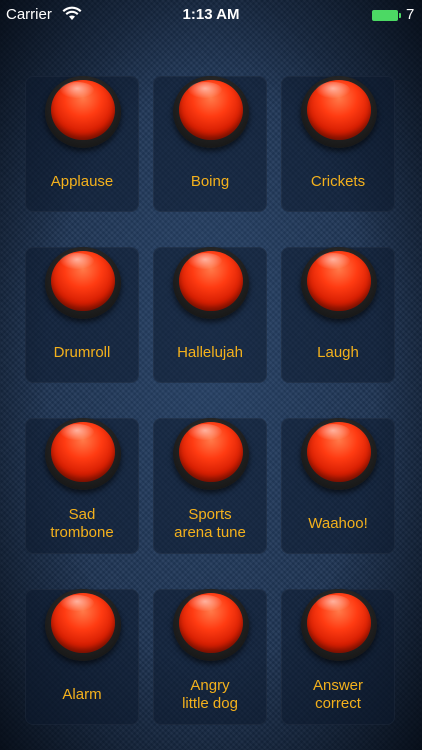  I want to click on sound-label: Drumroll, so click(82, 352).